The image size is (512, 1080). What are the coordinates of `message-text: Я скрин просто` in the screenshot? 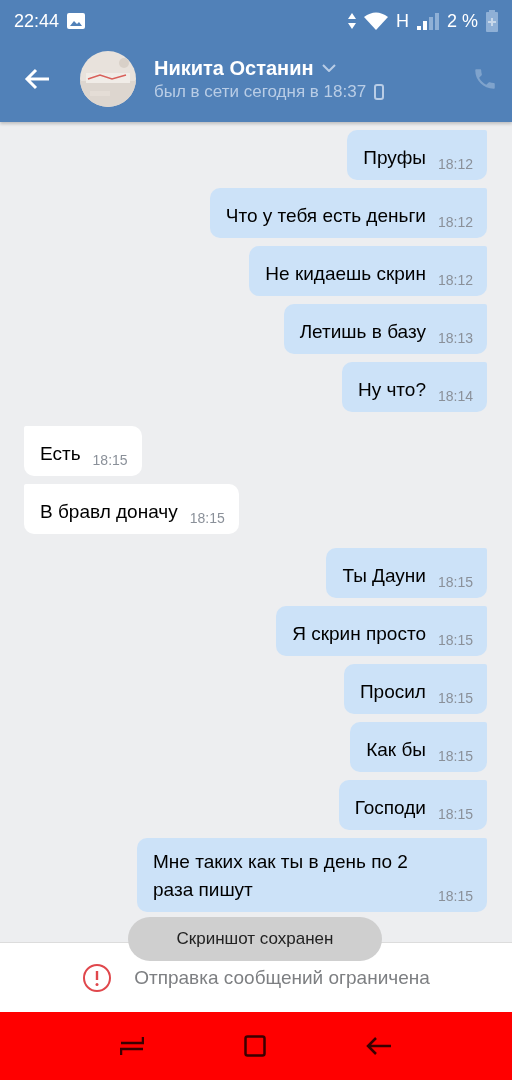 It's located at (359, 634).